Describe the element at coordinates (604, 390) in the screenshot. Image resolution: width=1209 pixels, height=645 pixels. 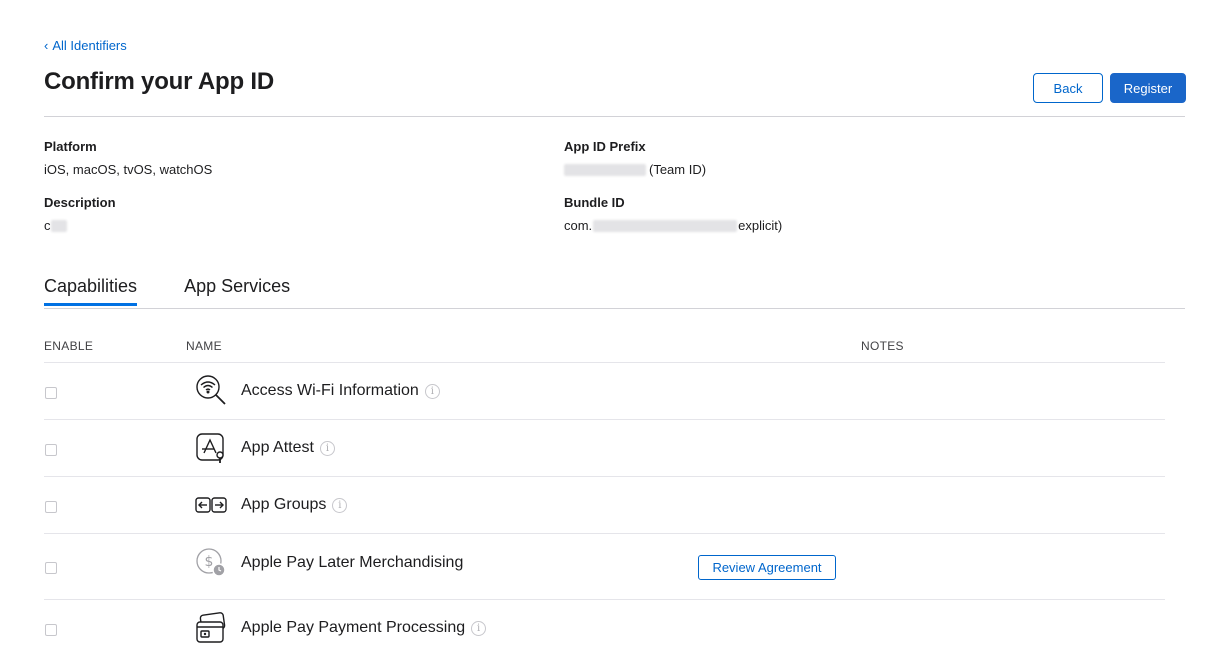
I see `capability-row: Access Wi-Fi Information i` at that location.